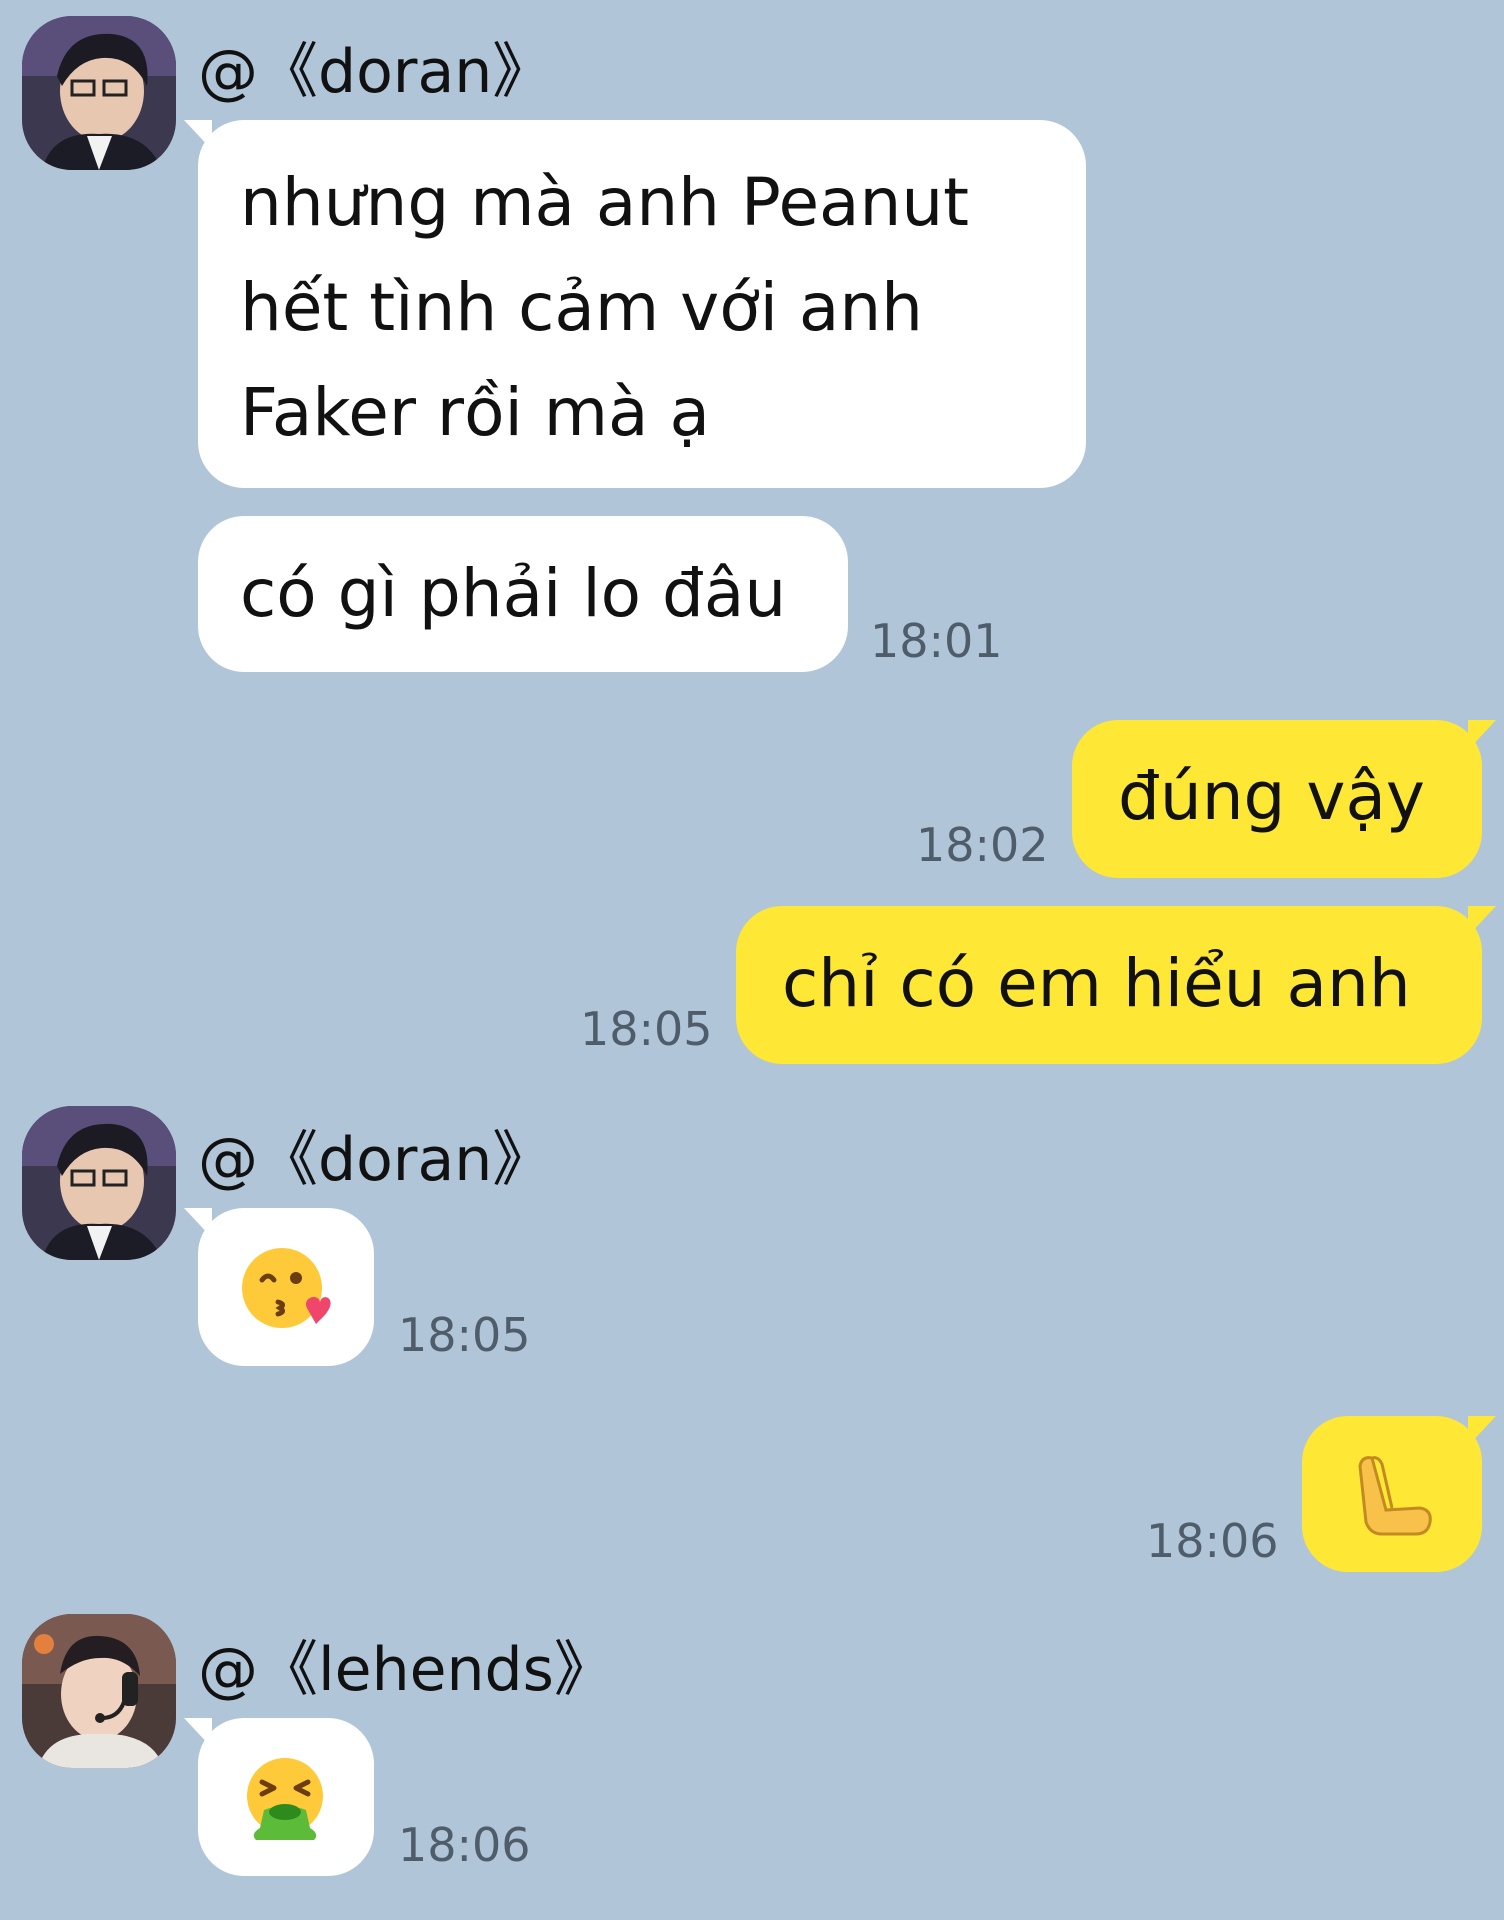  Describe the element at coordinates (285, 1799) in the screenshot. I see `vomiting-face-icon` at that location.